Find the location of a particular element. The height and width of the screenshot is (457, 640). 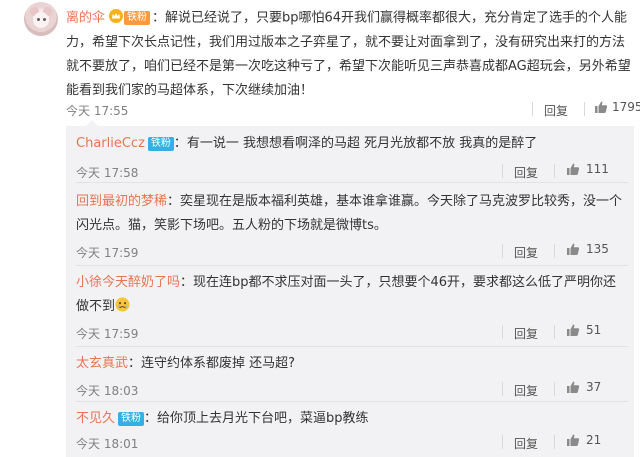

reply-time: 今天 18:03 is located at coordinates (107, 391).